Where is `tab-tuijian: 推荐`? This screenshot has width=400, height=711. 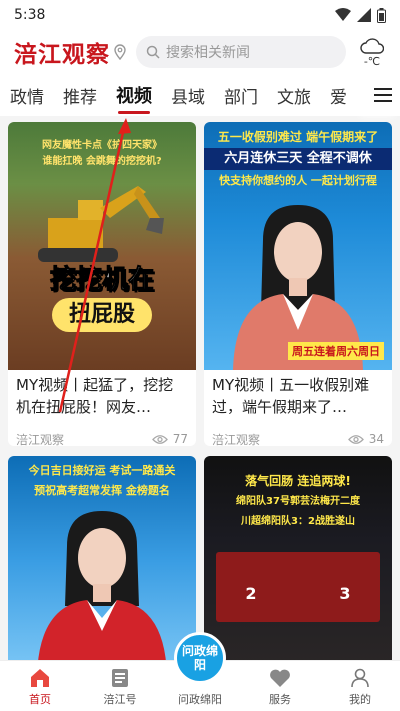
tab-tuijian: 推荐 is located at coordinates (80, 95).